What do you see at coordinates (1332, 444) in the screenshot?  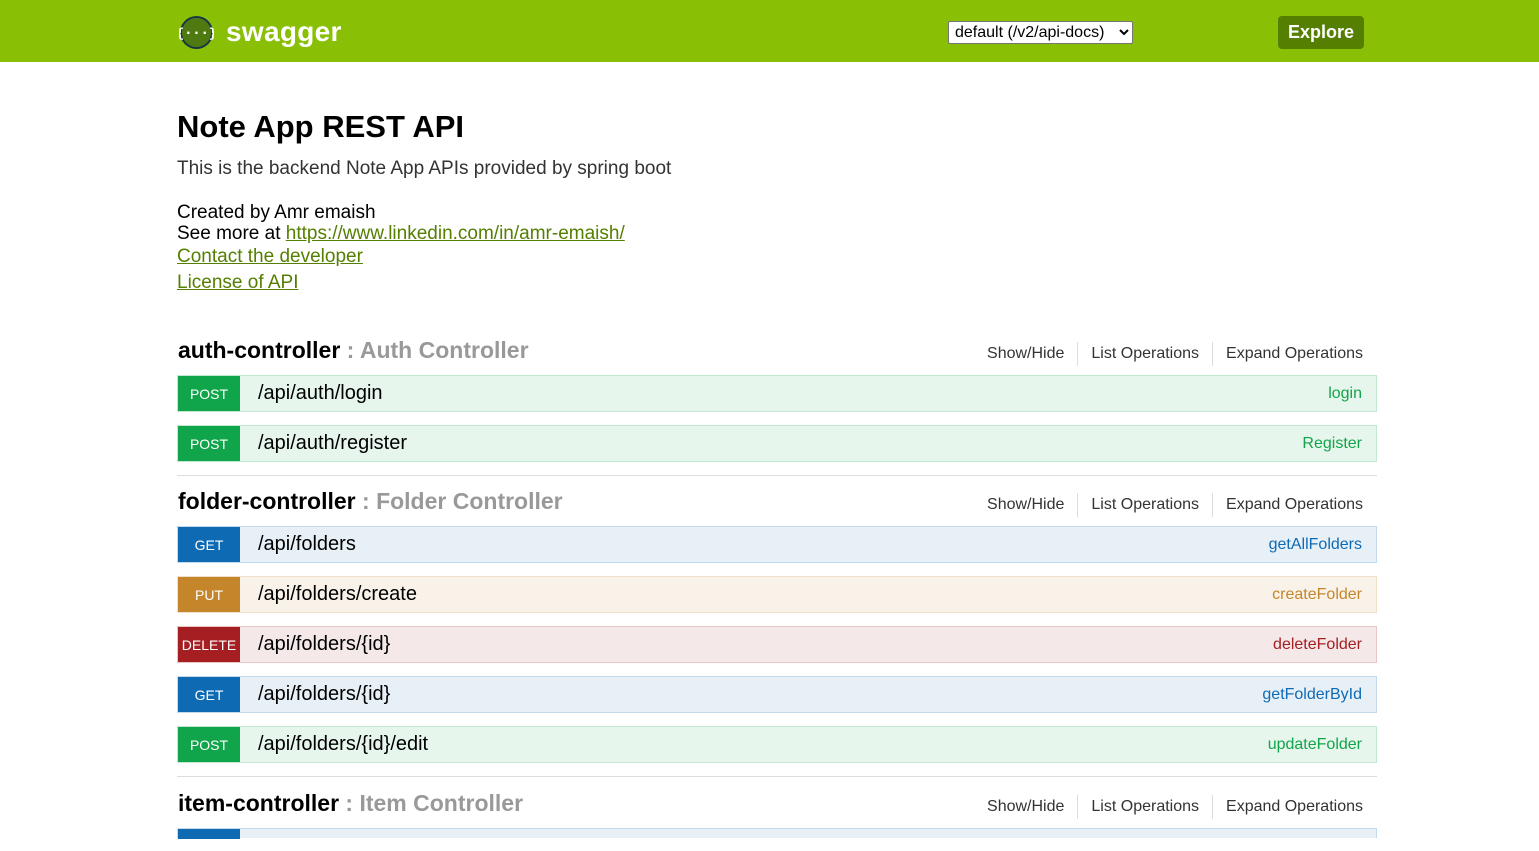 I see `operation-nickname: Register` at bounding box center [1332, 444].